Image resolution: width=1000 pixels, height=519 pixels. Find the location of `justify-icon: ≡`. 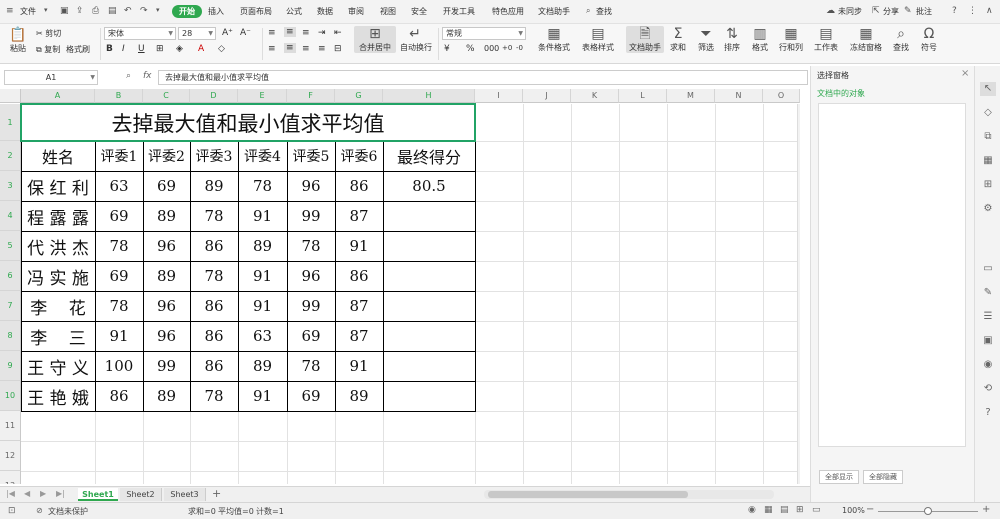

justify-icon: ≡ is located at coordinates (322, 49).